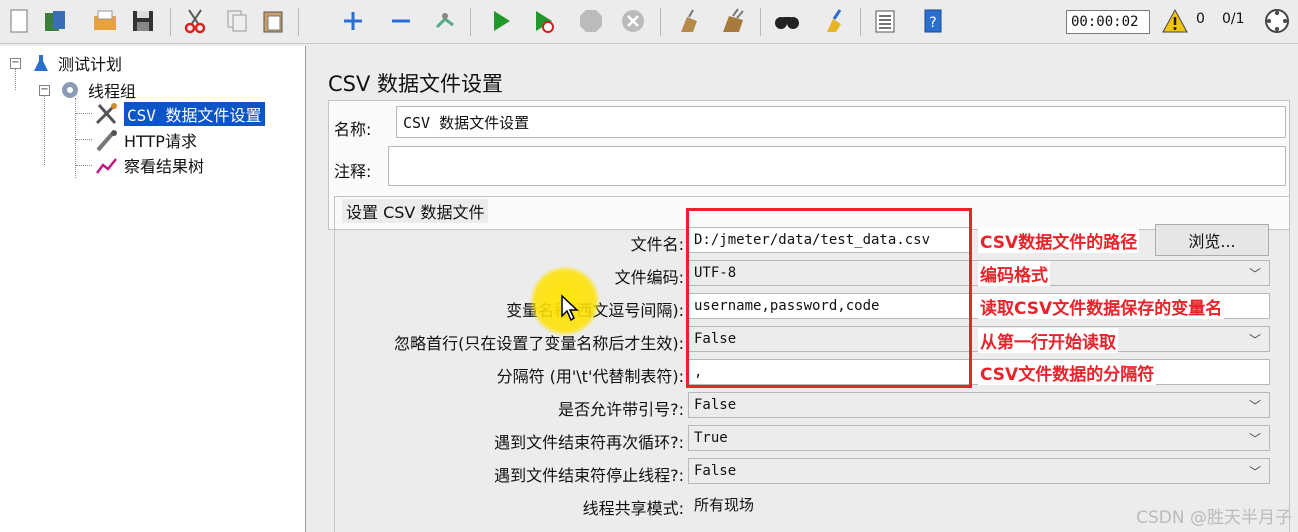 This screenshot has height=532, width=1298. What do you see at coordinates (1200, 19) in the screenshot?
I see `warning-count: 0` at bounding box center [1200, 19].